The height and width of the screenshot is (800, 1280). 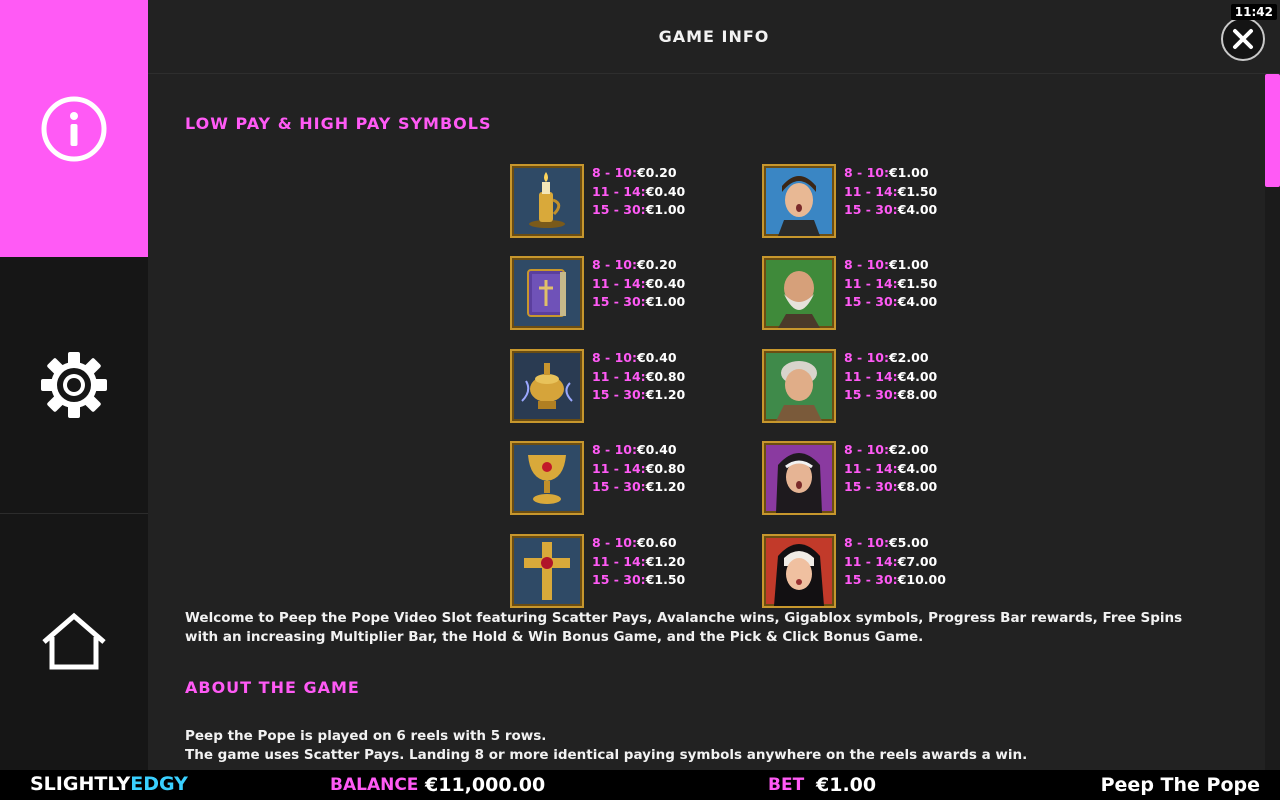 I want to click on sidebar-item-info, so click(x=74, y=128).